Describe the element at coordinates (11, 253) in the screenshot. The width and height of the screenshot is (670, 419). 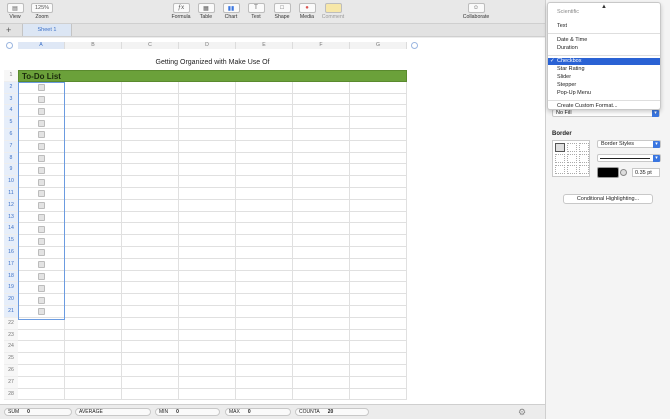
I see `row-header: 16` at that location.